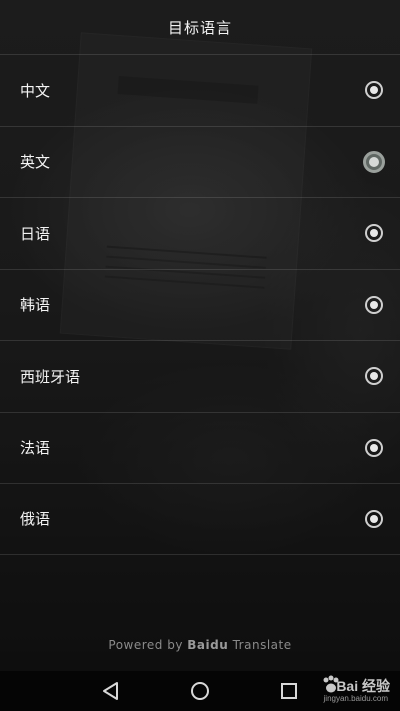  I want to click on language-label: 西班牙语, so click(50, 376).